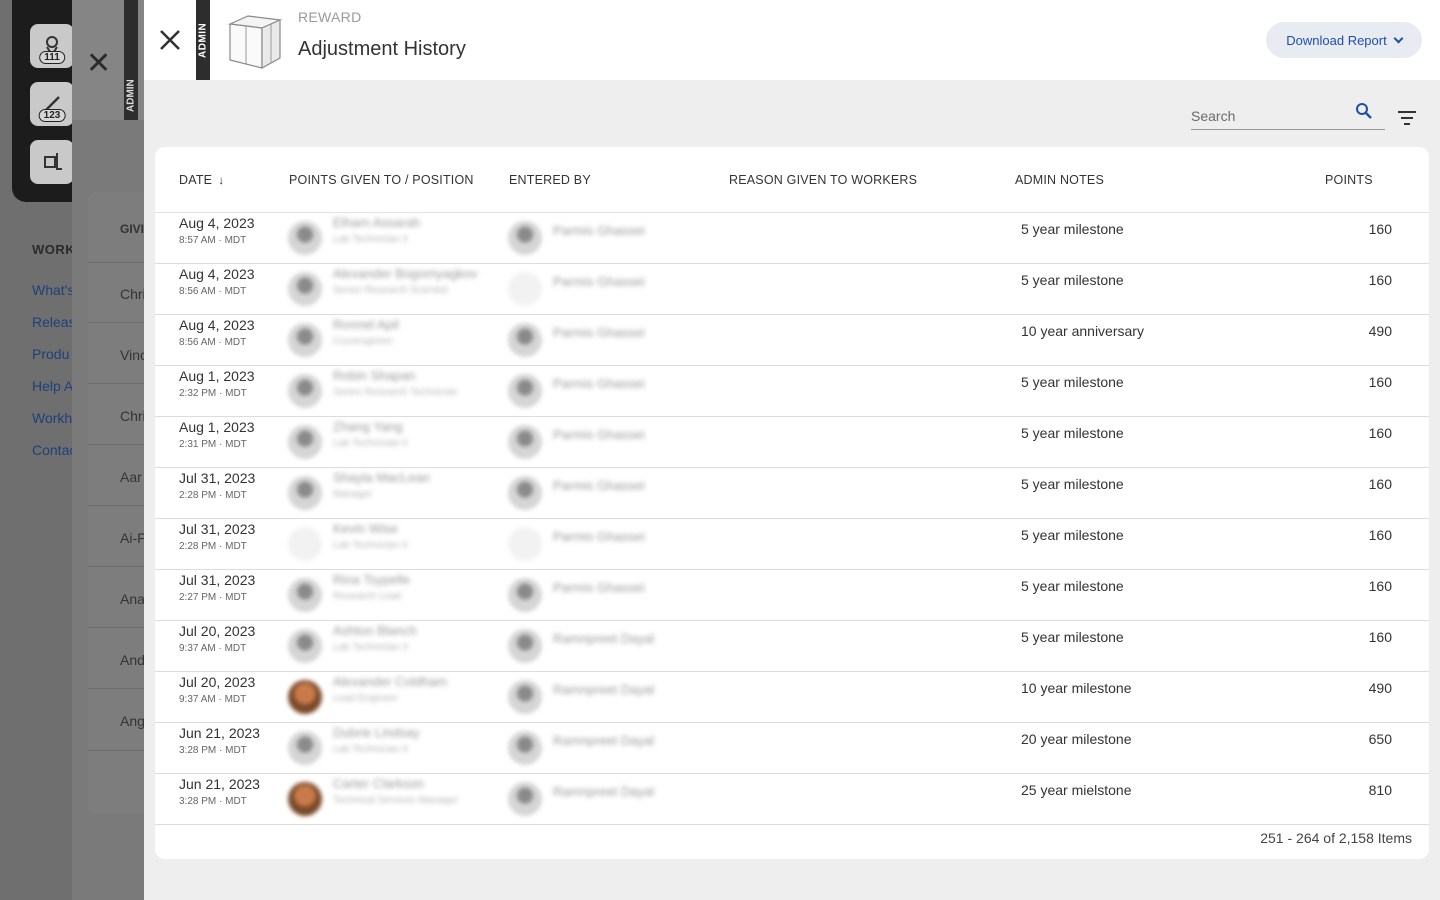 The width and height of the screenshot is (1440, 900). I want to click on given-to-name: Kevin Wise, so click(366, 528).